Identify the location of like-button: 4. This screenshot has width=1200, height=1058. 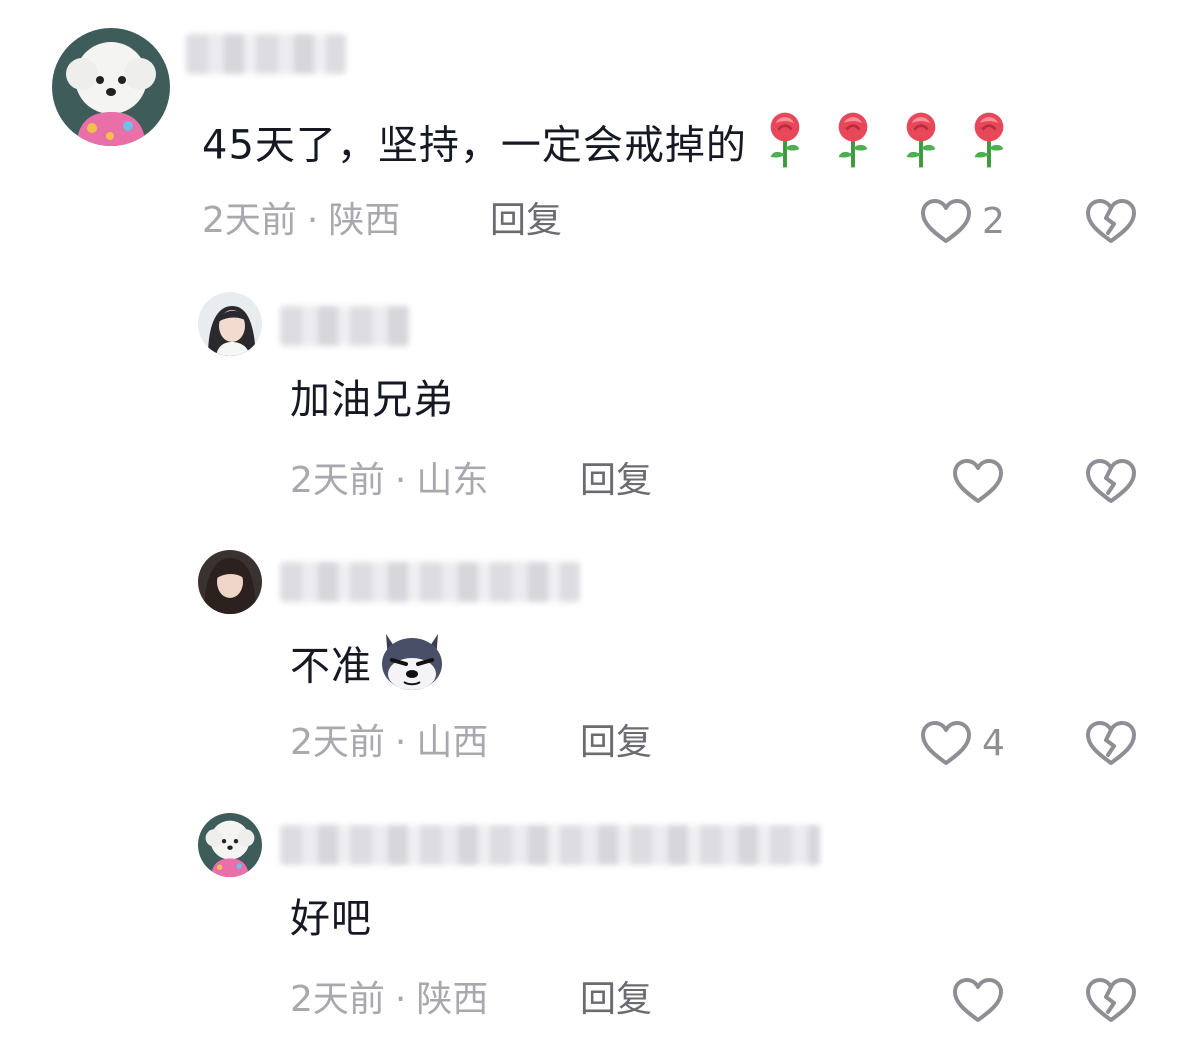
(962, 743).